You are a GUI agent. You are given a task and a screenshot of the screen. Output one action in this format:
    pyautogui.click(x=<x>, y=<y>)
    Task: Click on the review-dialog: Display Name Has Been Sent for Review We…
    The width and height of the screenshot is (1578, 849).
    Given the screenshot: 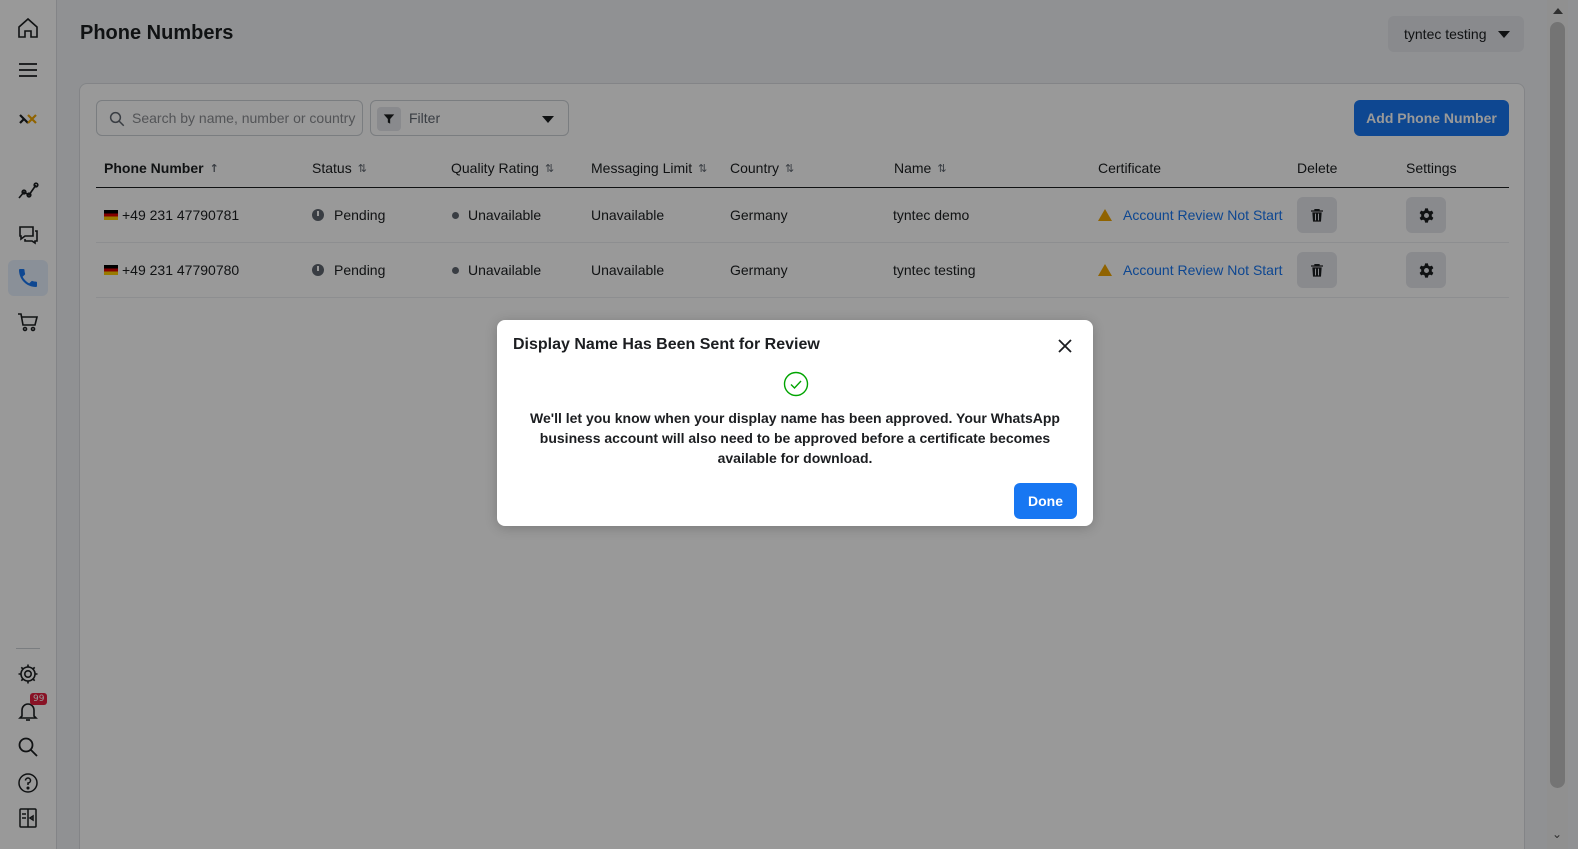 What is the action you would take?
    pyautogui.click(x=795, y=423)
    